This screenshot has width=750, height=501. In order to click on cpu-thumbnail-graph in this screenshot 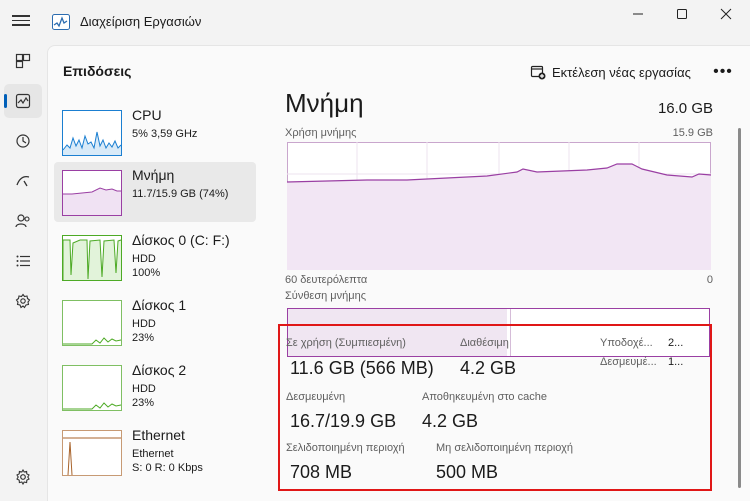, I will do `click(92, 133)`.